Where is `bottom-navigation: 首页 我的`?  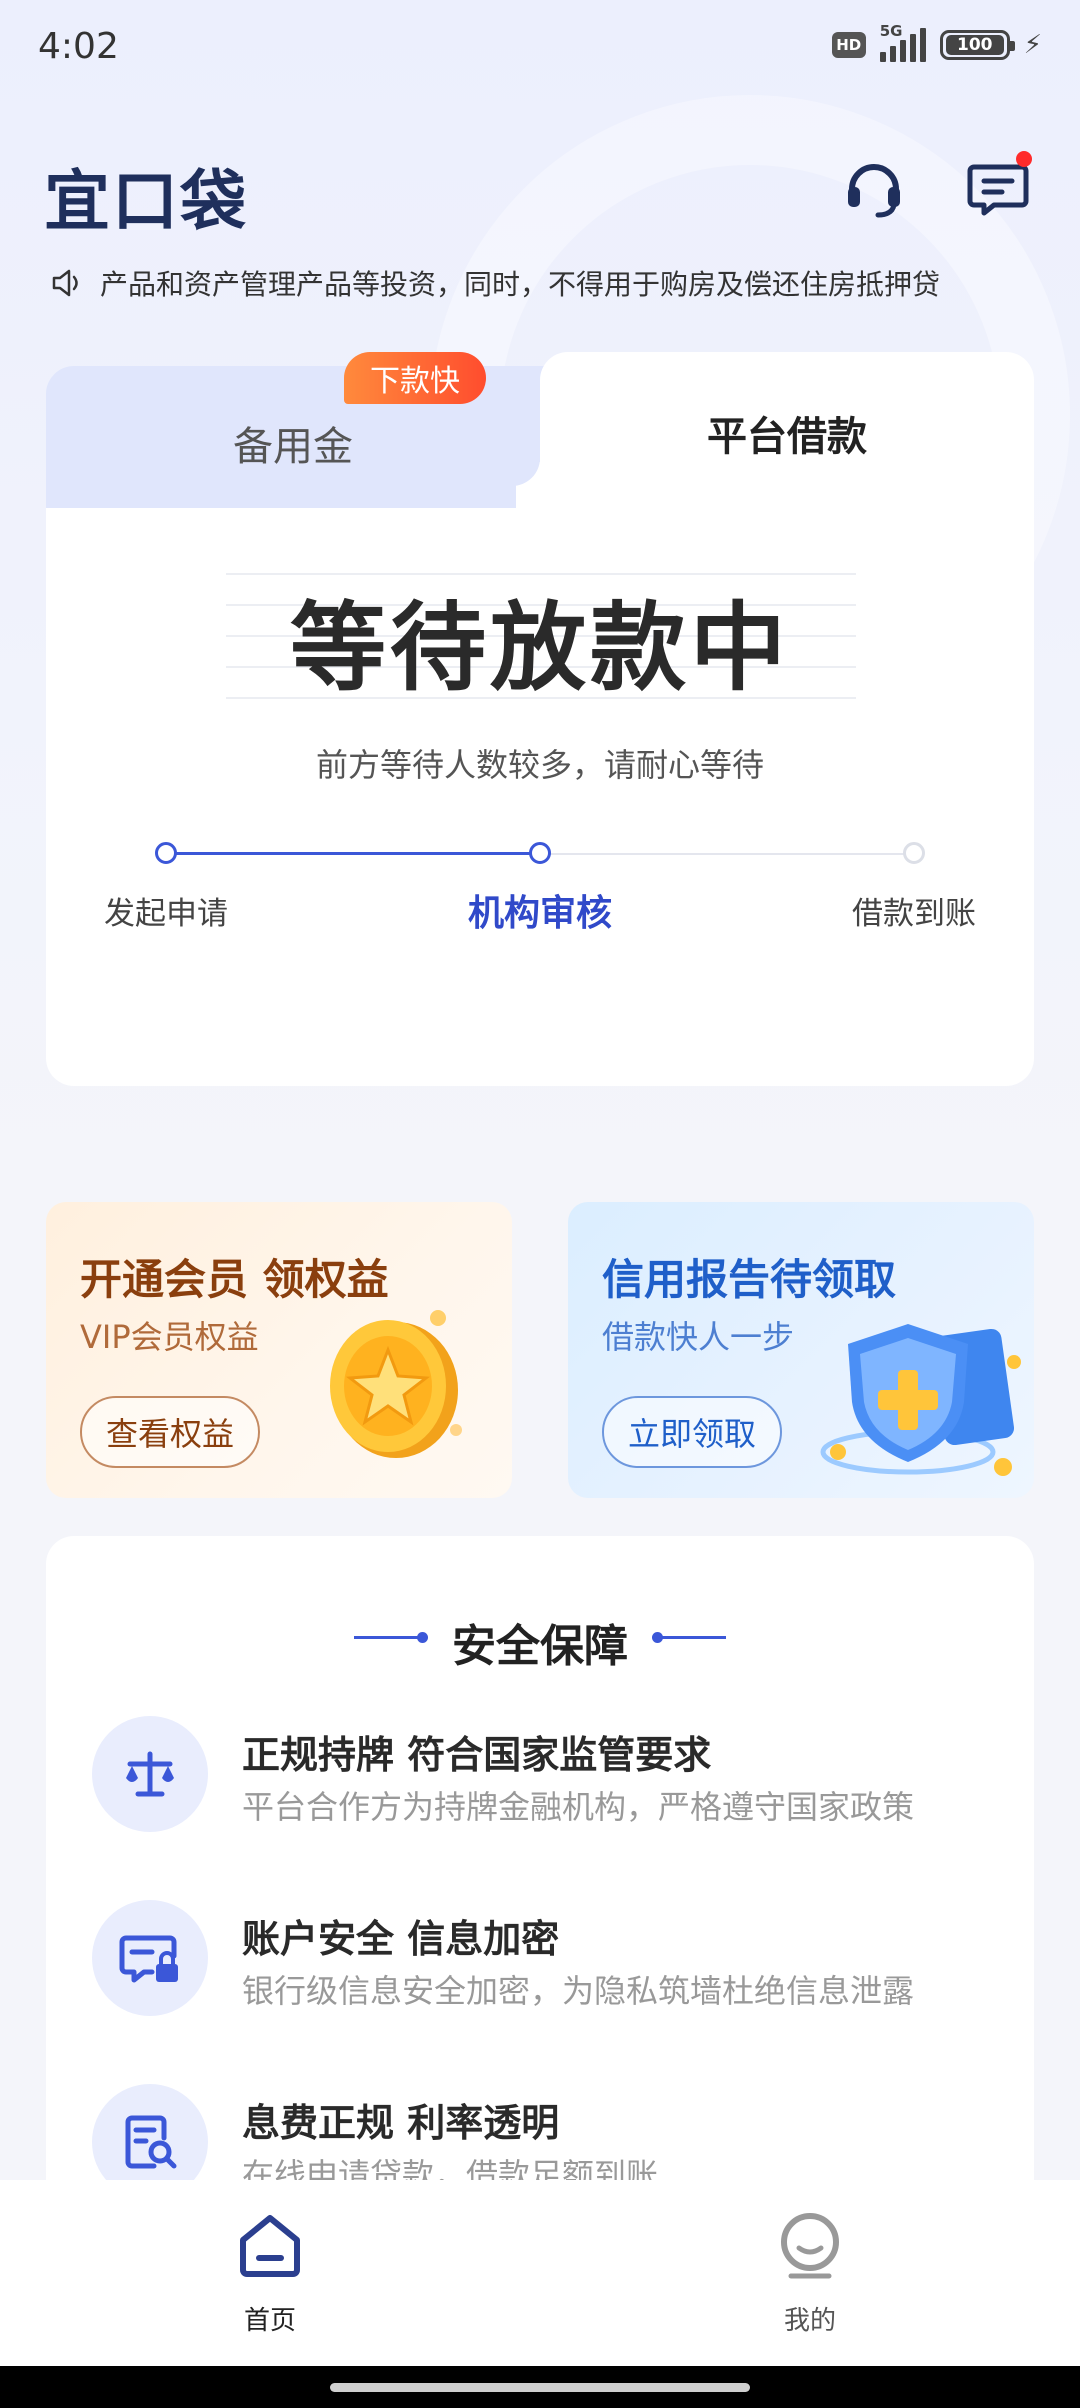
bottom-navigation: 首页 我的 is located at coordinates (540, 2273).